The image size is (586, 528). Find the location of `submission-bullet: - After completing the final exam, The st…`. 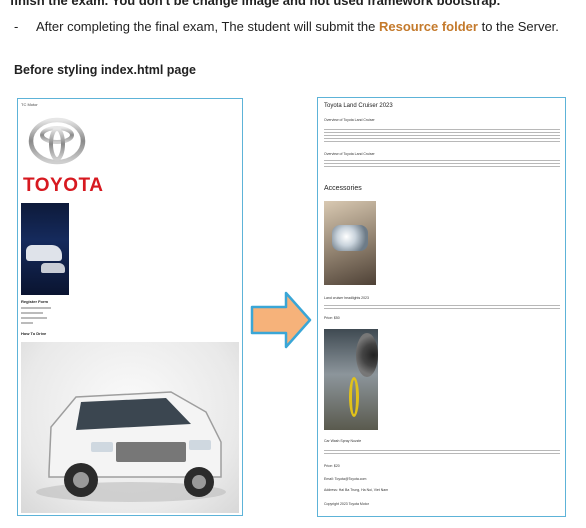

submission-bullet: - After completing the final exam, The st… is located at coordinates (286, 26).